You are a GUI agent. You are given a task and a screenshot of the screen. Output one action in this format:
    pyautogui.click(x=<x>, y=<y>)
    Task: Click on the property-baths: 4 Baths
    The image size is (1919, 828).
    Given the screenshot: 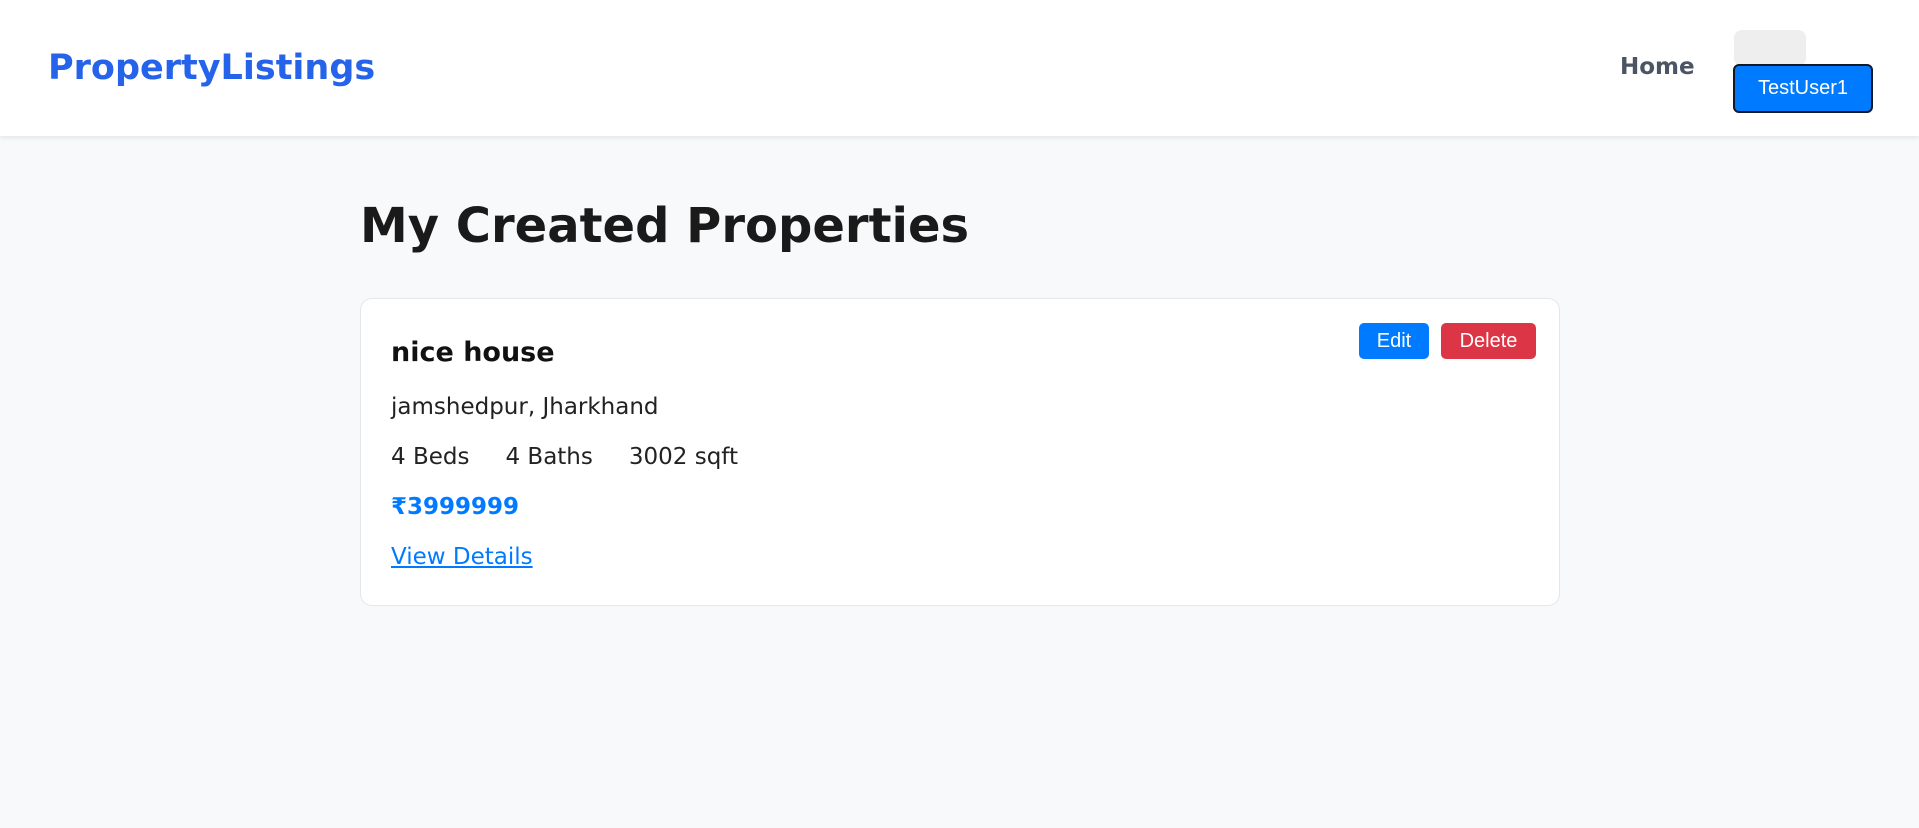 What is the action you would take?
    pyautogui.click(x=549, y=457)
    